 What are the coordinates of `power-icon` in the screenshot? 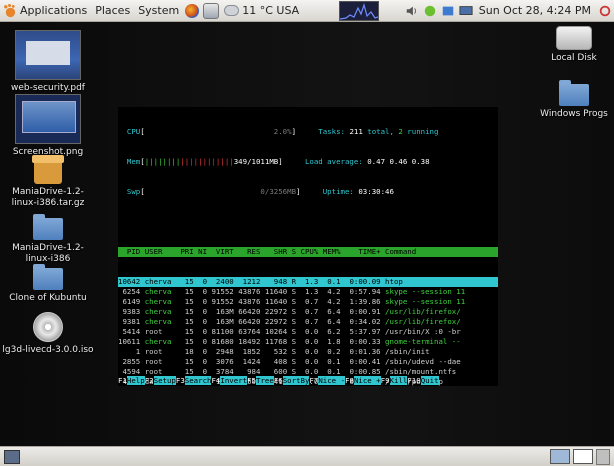 It's located at (605, 11).